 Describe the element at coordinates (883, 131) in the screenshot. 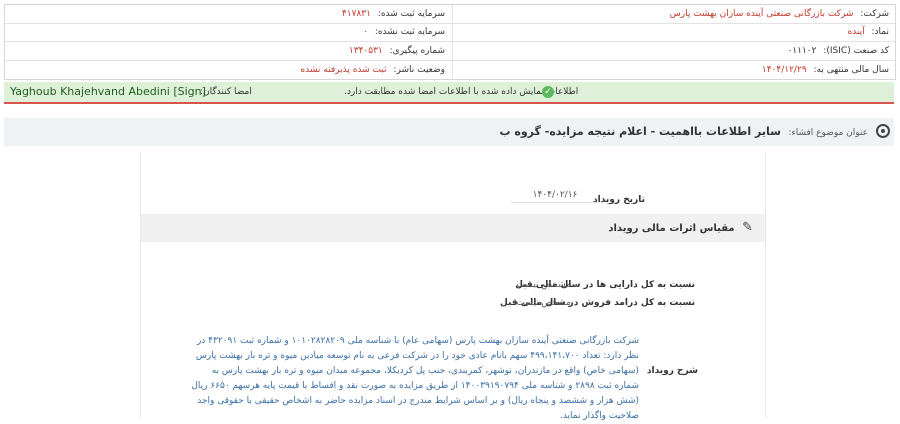

I see `target-radio-icon` at that location.